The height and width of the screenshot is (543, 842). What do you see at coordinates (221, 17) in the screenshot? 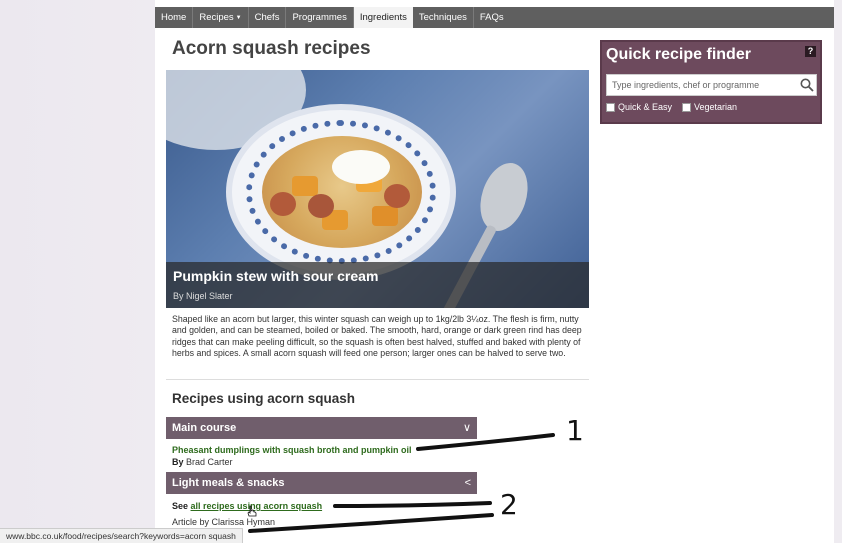
I see `nav-recipes: Recipes ▼` at bounding box center [221, 17].